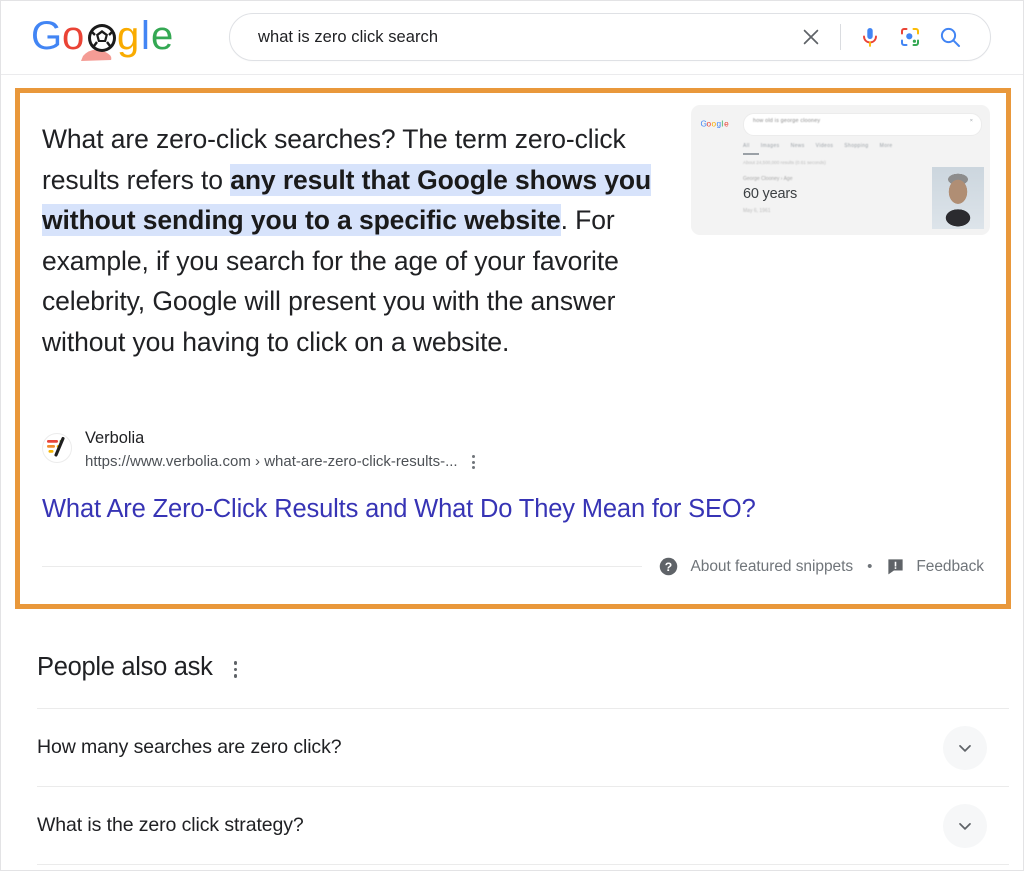 This screenshot has width=1024, height=871. I want to click on people-also-ask-item: What is the zero click strategy?, so click(523, 825).